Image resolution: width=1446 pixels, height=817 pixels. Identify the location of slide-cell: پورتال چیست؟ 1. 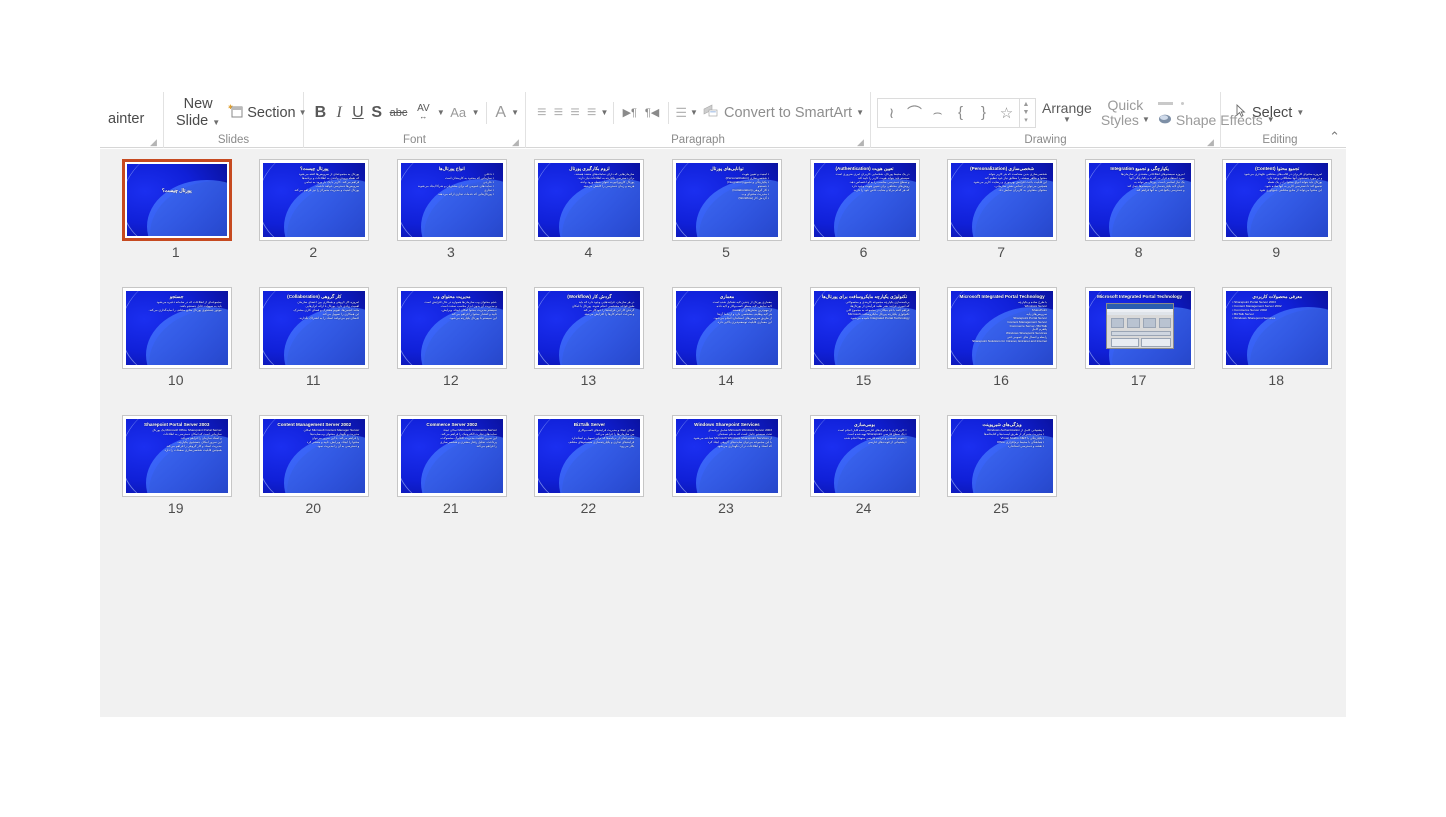
(177, 223).